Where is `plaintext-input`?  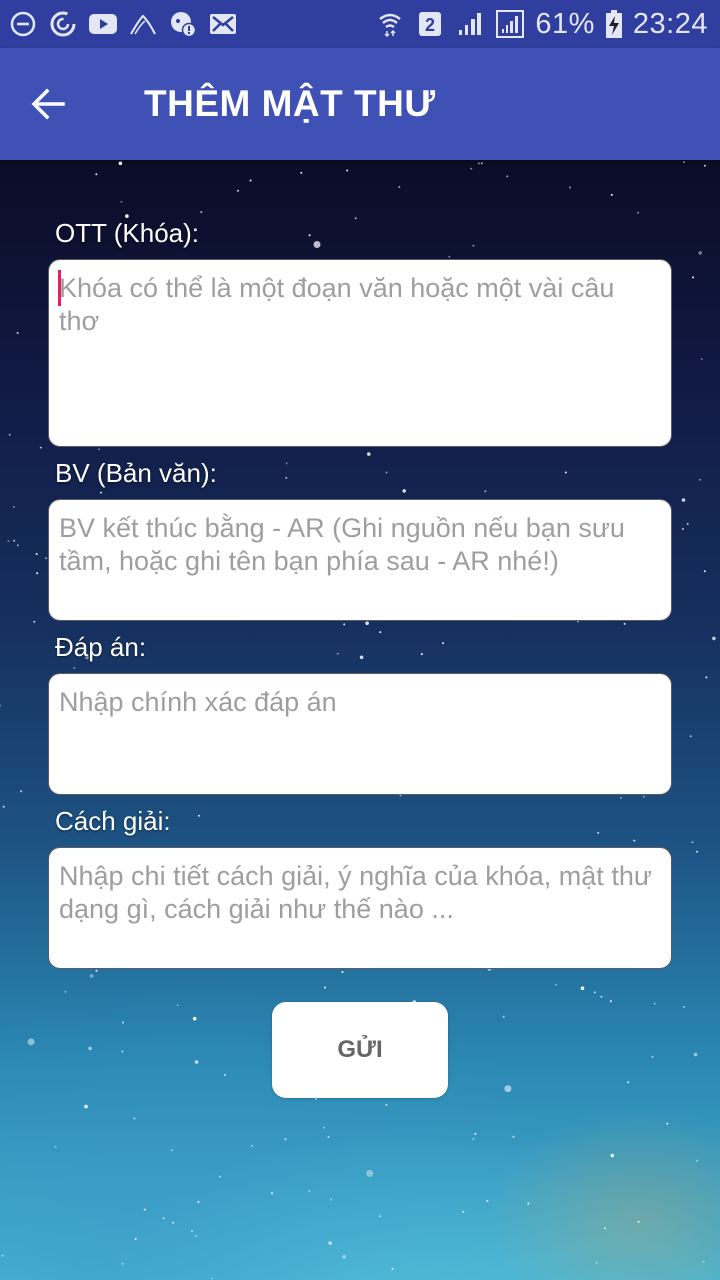
plaintext-input is located at coordinates (360, 560).